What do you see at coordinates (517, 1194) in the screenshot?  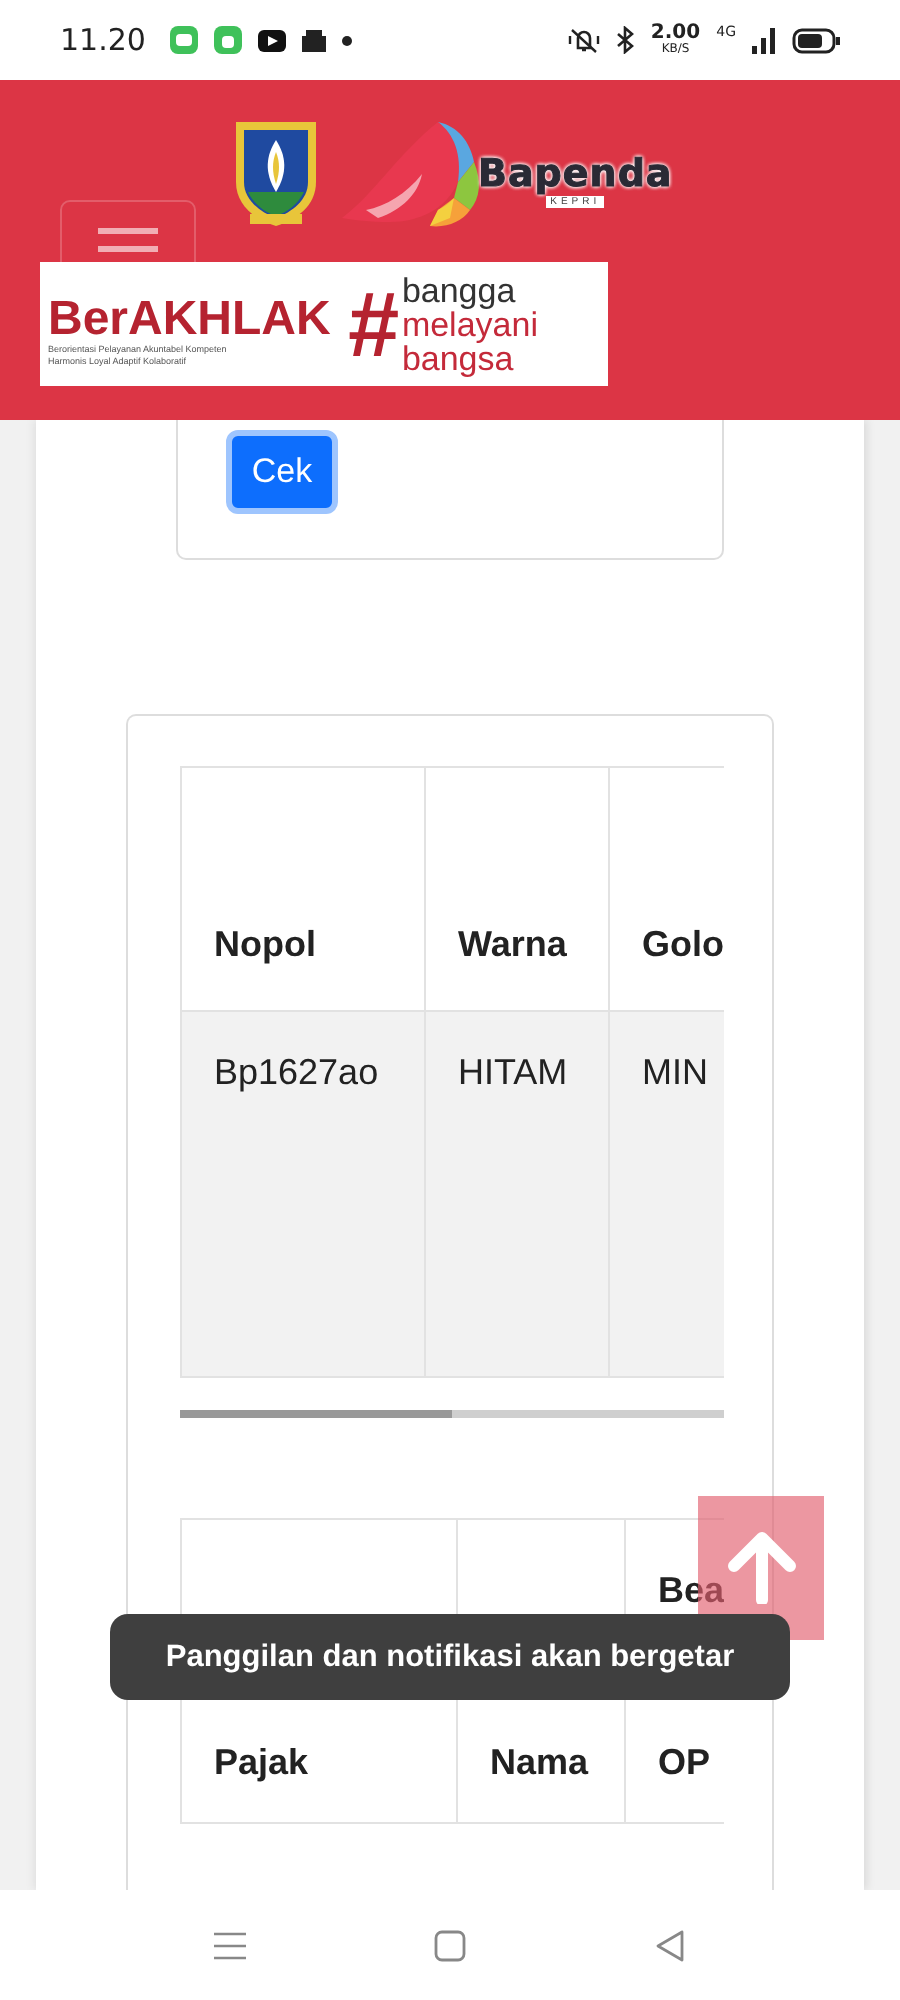 I see `table-cell: HITAM` at bounding box center [517, 1194].